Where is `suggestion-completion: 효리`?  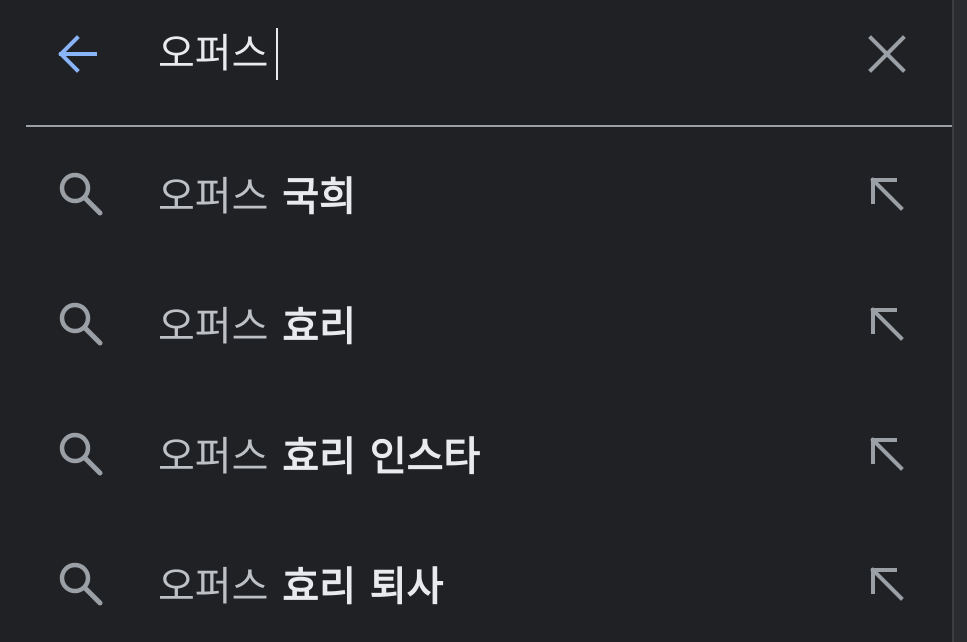
suggestion-completion: 효리 is located at coordinates (319, 327).